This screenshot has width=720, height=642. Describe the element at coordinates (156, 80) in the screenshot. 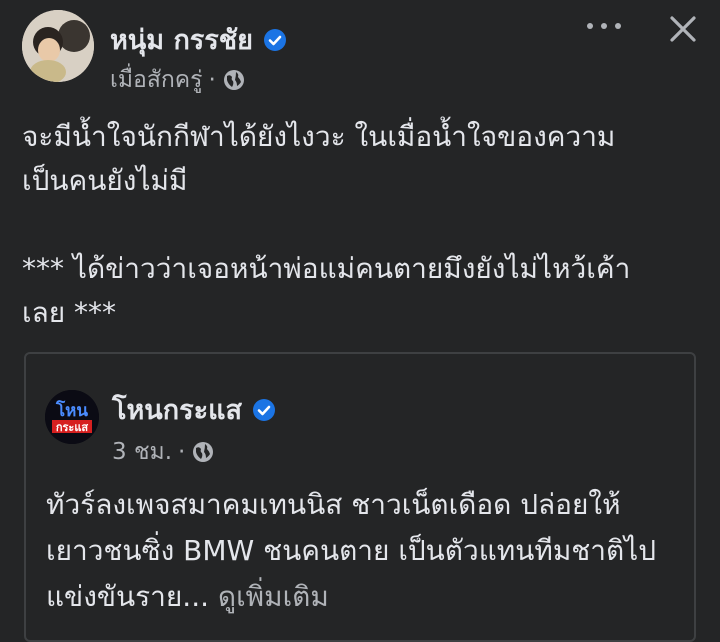

I see `post-timestamp: เมื่อสักครู่` at that location.